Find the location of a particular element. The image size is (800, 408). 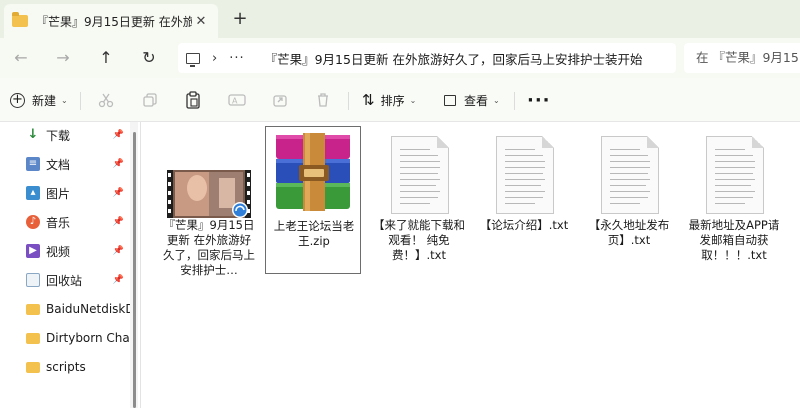

download-icon: ↓ is located at coordinates (33, 134).